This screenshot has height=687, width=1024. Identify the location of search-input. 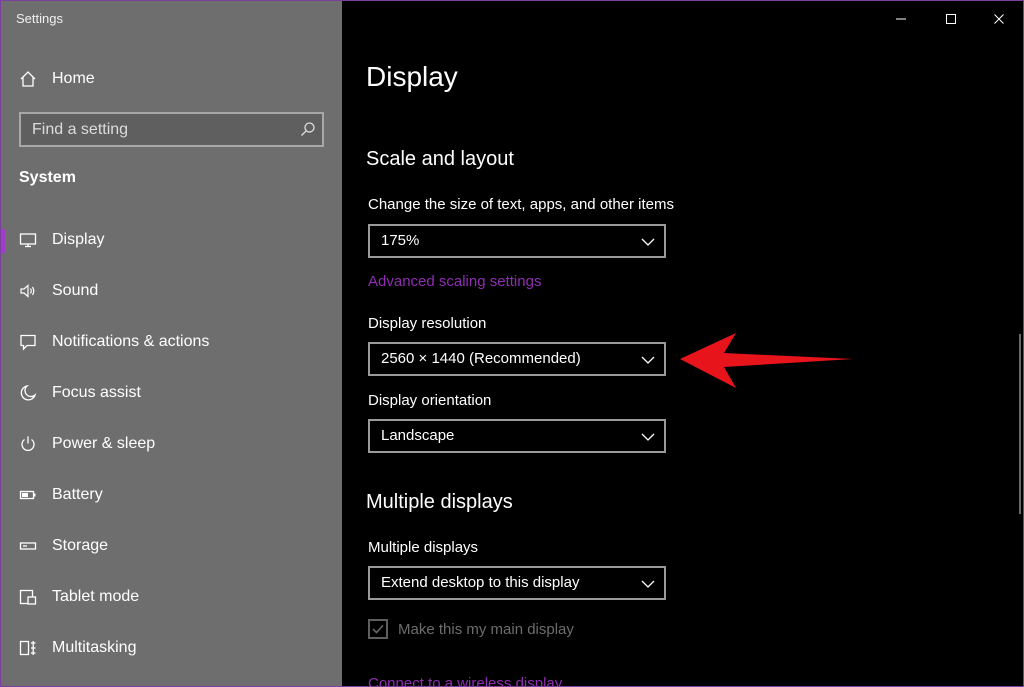
(156, 129).